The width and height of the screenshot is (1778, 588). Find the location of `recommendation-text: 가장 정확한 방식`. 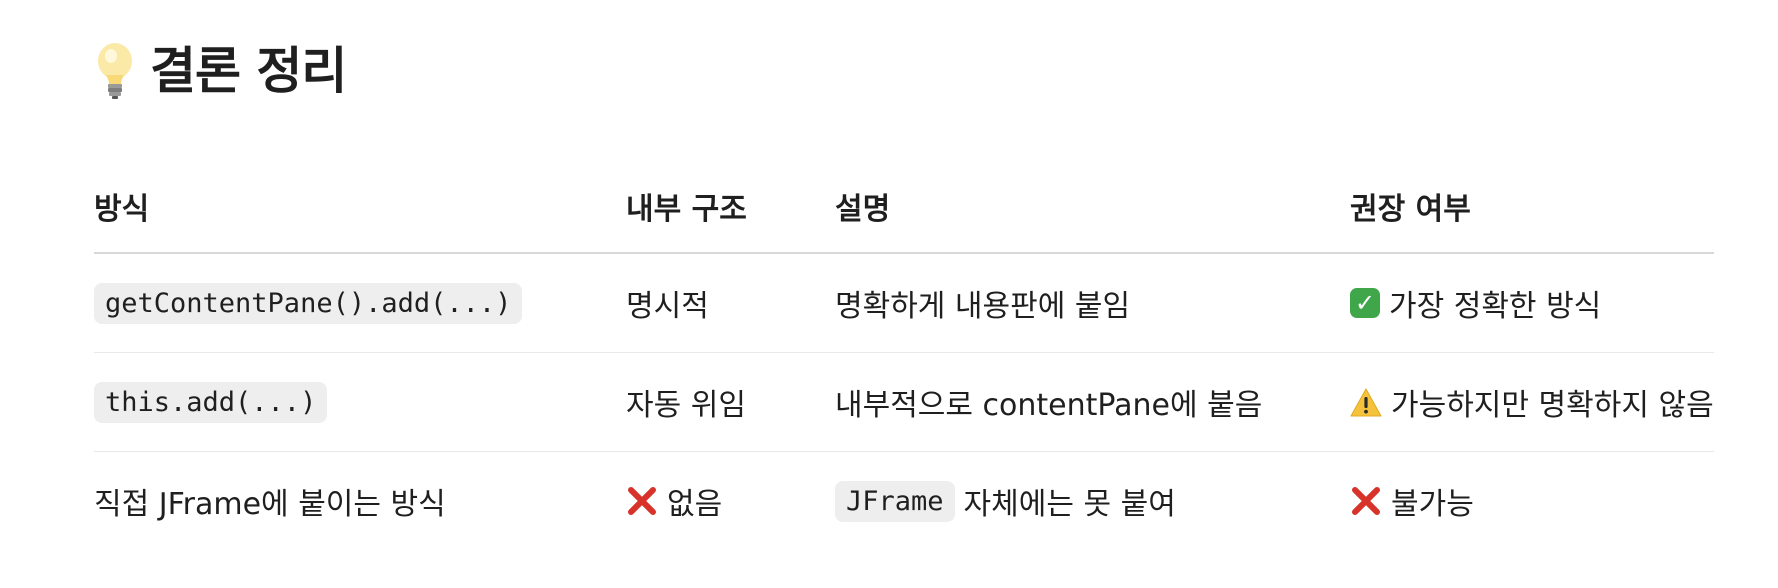

recommendation-text: 가장 정확한 방식 is located at coordinates (1495, 306).